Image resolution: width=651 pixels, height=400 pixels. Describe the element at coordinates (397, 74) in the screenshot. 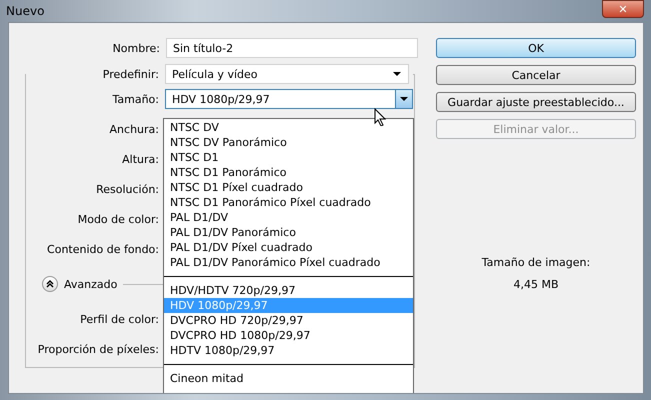

I see `caret-icon` at that location.